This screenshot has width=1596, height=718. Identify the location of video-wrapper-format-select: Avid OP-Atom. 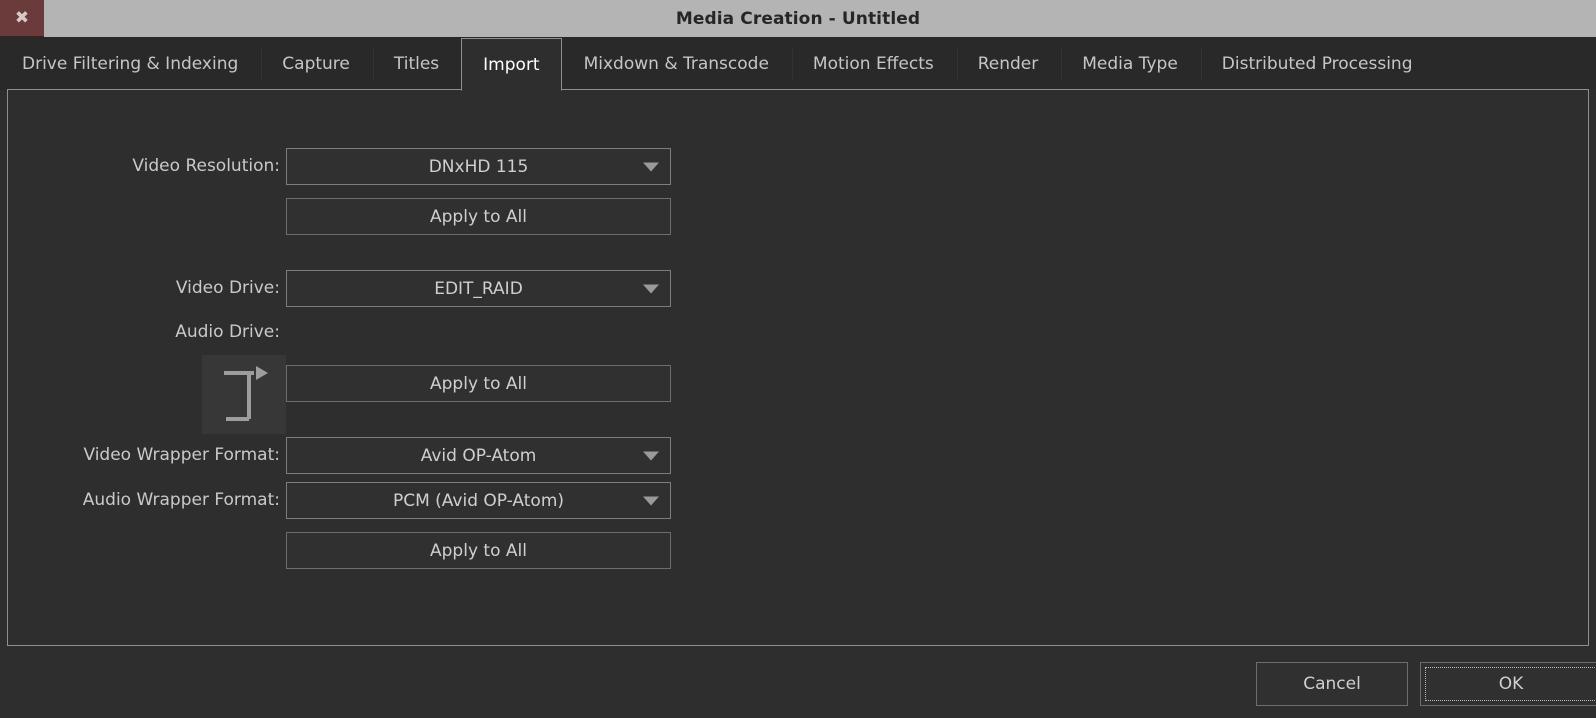
(478, 455).